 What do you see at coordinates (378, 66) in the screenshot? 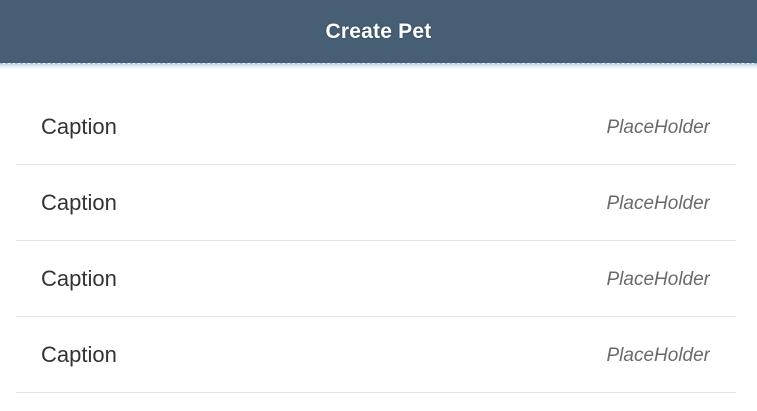
I see `header-divider` at bounding box center [378, 66].